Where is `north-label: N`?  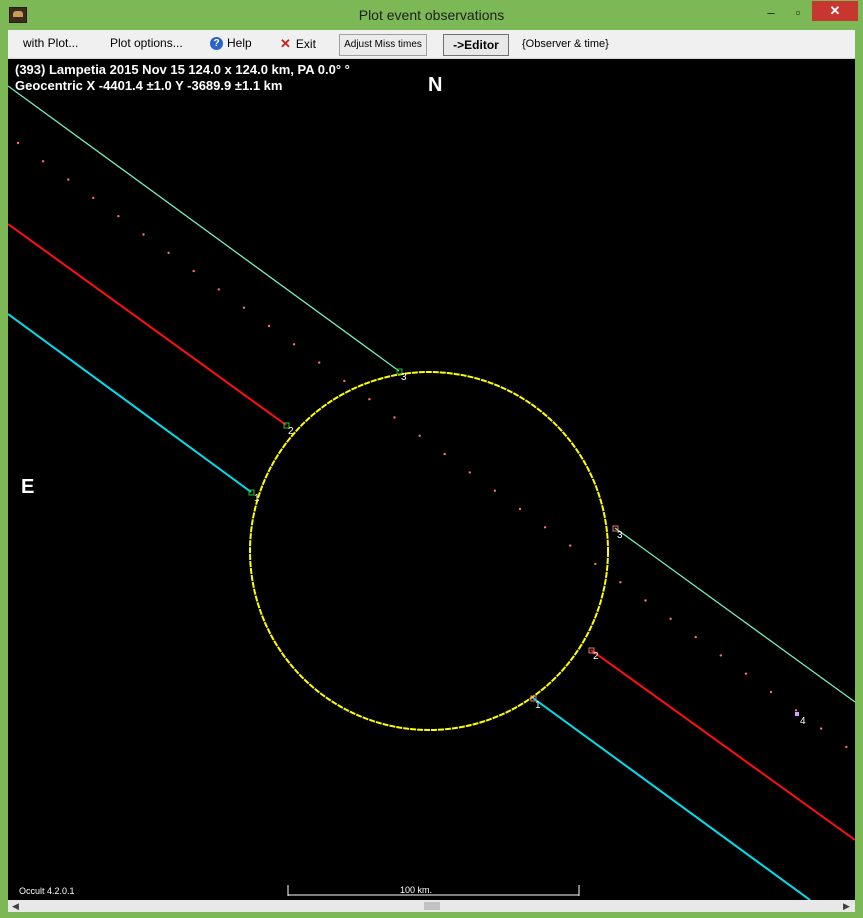 north-label: N is located at coordinates (435, 85).